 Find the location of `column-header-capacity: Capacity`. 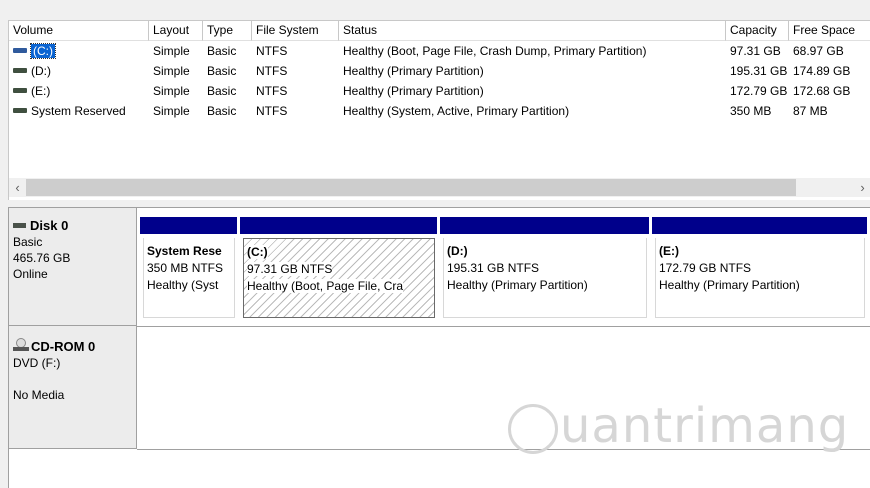

column-header-capacity: Capacity is located at coordinates (757, 31).